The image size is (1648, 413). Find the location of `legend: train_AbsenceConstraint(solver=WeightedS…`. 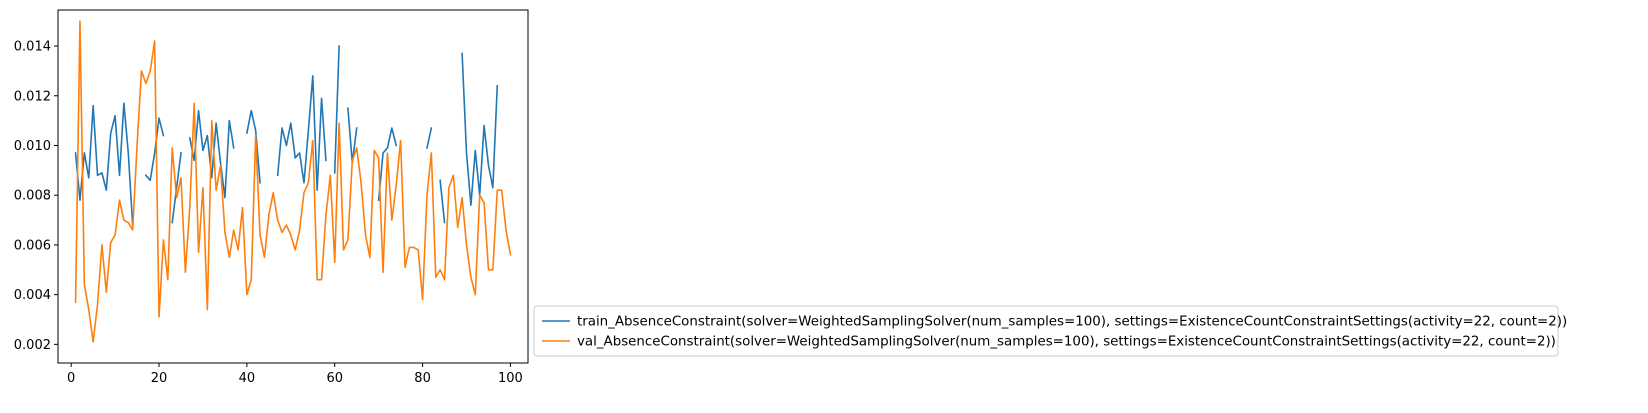

legend: train_AbsenceConstraint(solver=WeightedS… is located at coordinates (1050, 331).